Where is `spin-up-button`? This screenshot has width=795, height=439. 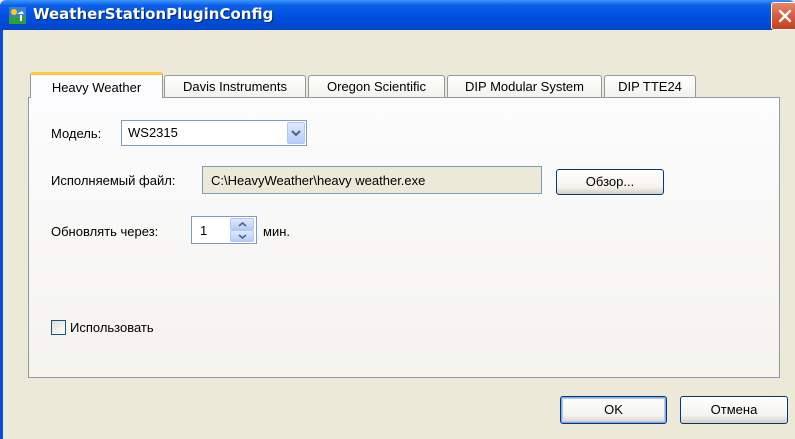
spin-up-button is located at coordinates (242, 224).